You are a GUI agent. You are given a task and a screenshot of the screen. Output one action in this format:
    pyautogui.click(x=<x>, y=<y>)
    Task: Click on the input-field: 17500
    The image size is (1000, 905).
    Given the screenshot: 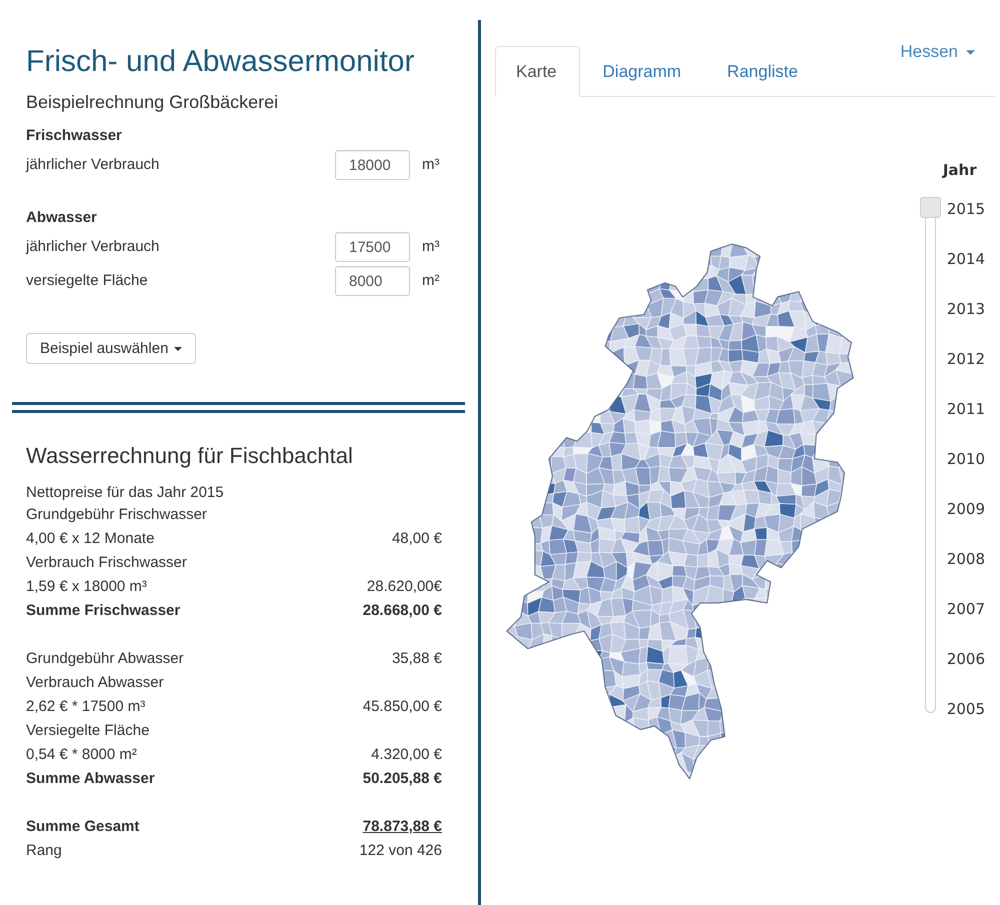 What is the action you would take?
    pyautogui.click(x=372, y=247)
    